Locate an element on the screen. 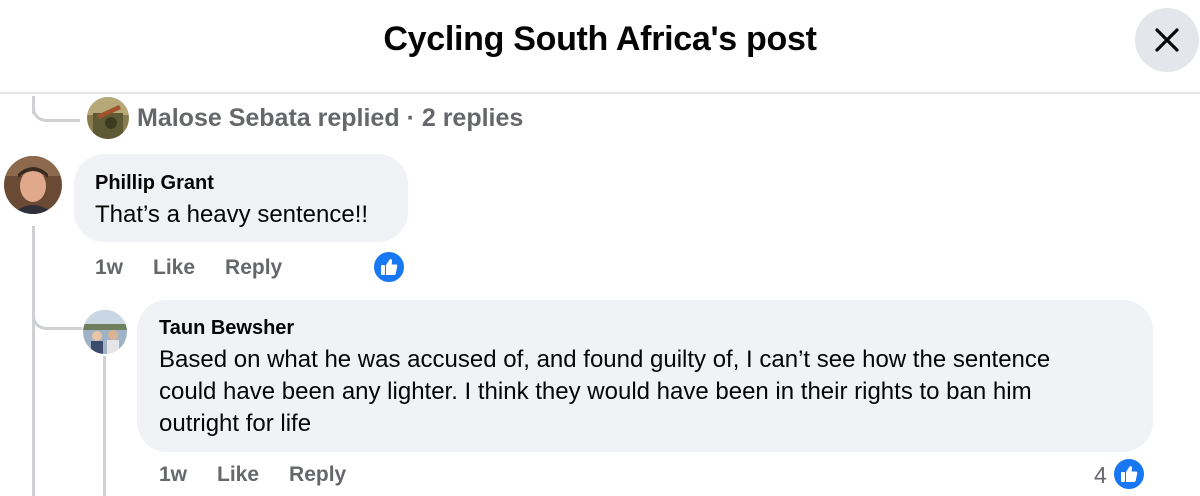 This screenshot has height=496, width=1200. comment-text: That’s a heavy sentence!! is located at coordinates (232, 214).